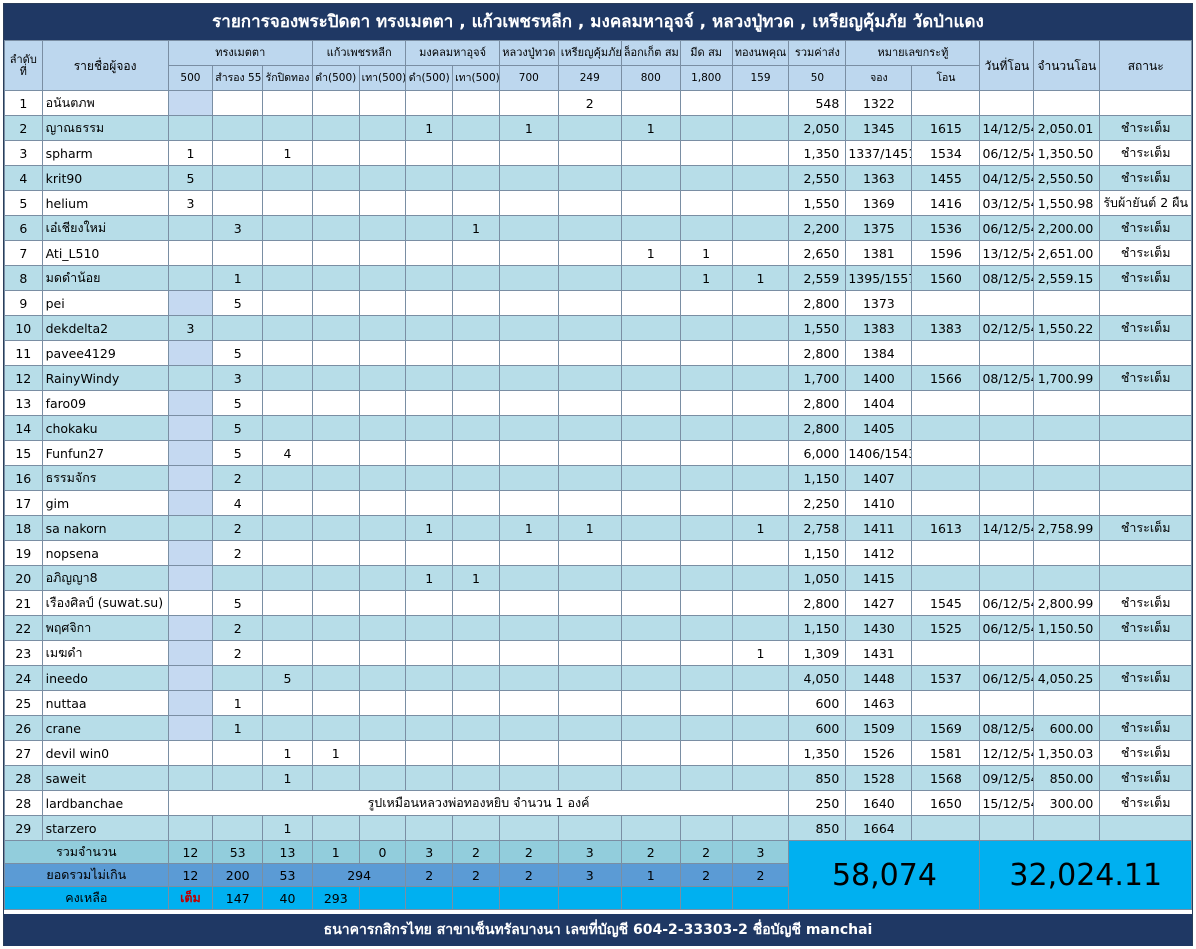 Image resolution: width=1196 pixels, height=949 pixels. What do you see at coordinates (817, 103) in the screenshot?
I see `row-shipping: 548` at bounding box center [817, 103].